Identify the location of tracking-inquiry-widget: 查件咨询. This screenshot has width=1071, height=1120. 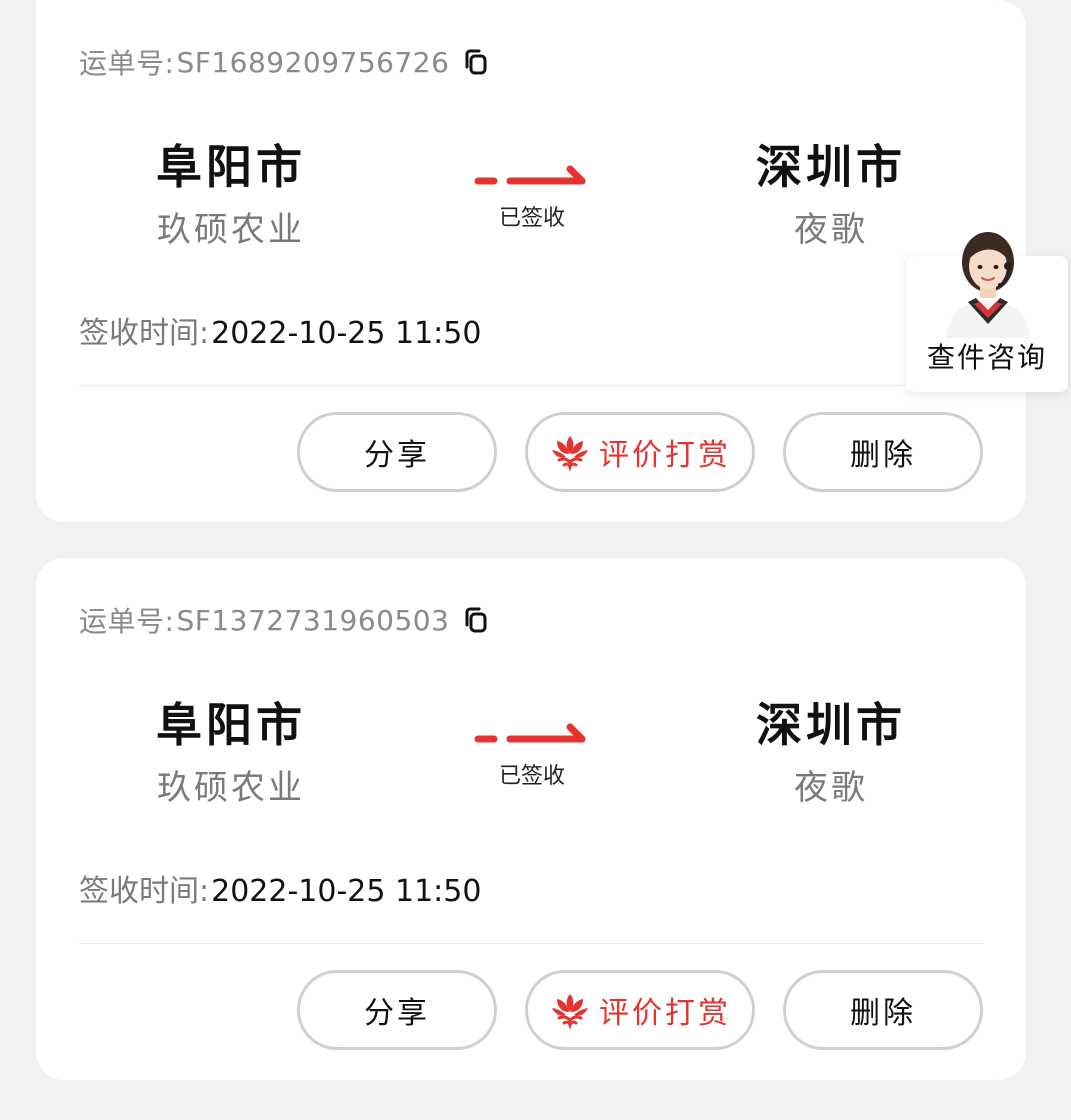
(987, 312).